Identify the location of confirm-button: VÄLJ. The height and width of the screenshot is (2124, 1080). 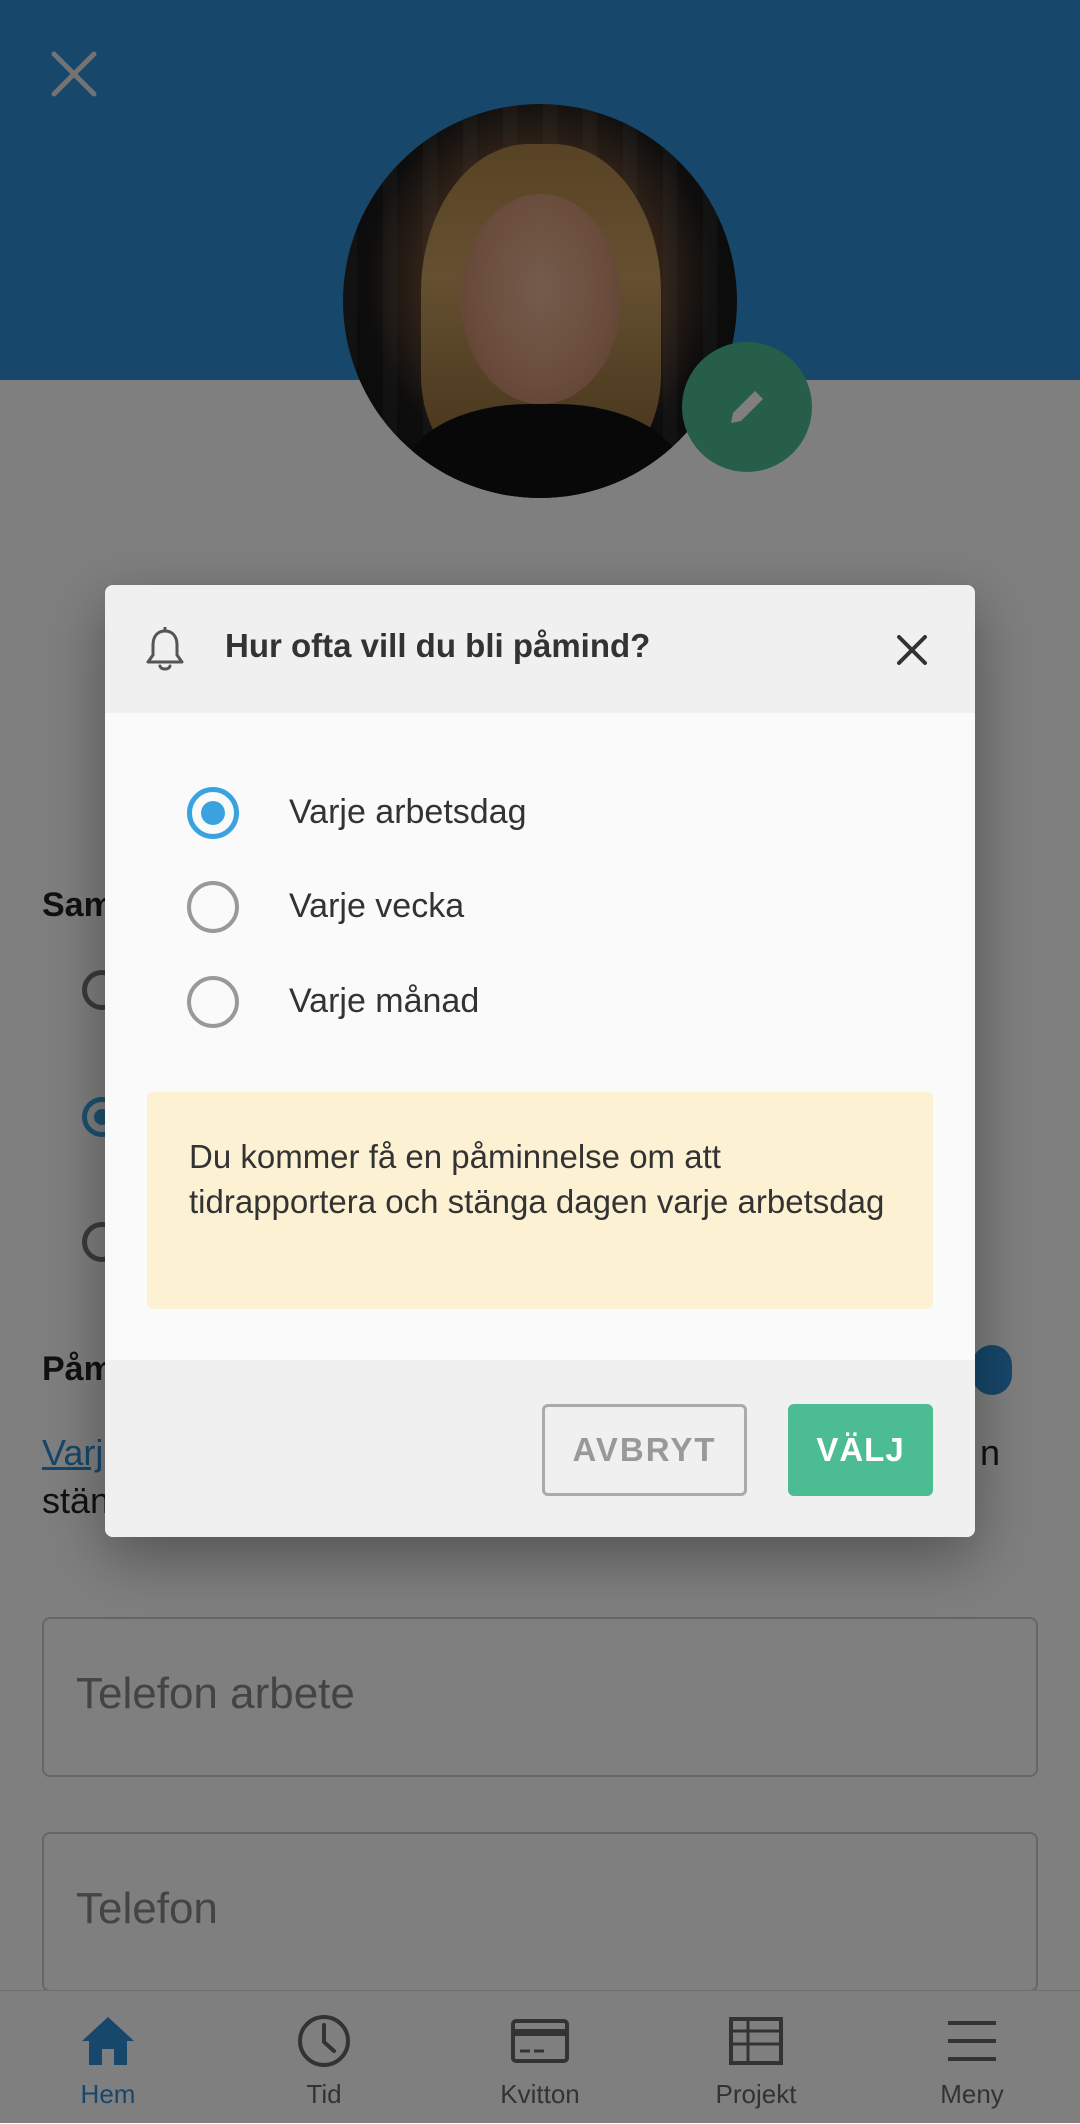
(860, 1450).